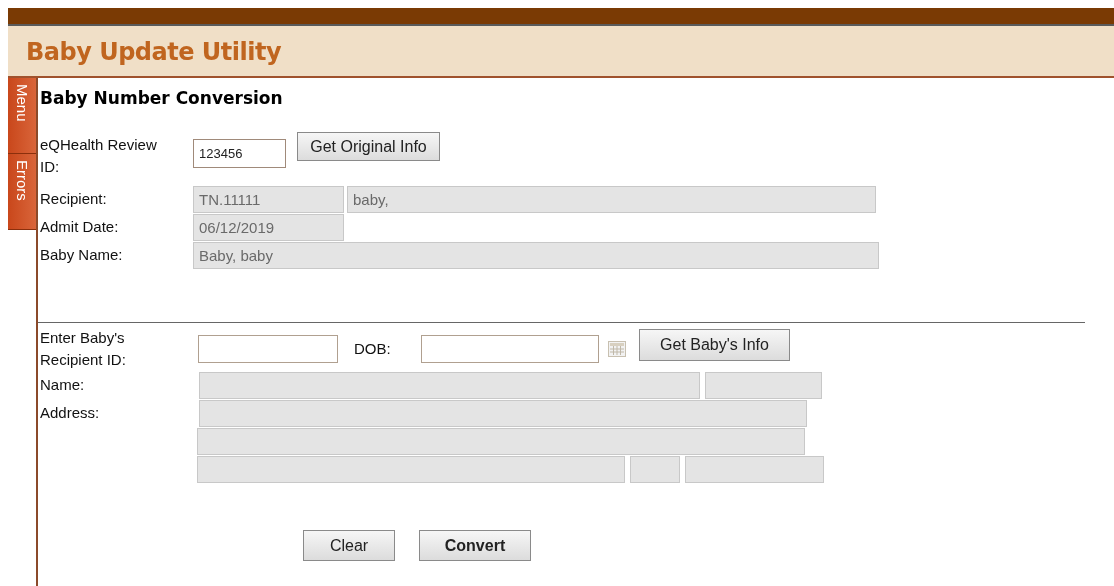  Describe the element at coordinates (82, 255) in the screenshot. I see `field-label: Baby Name:` at that location.